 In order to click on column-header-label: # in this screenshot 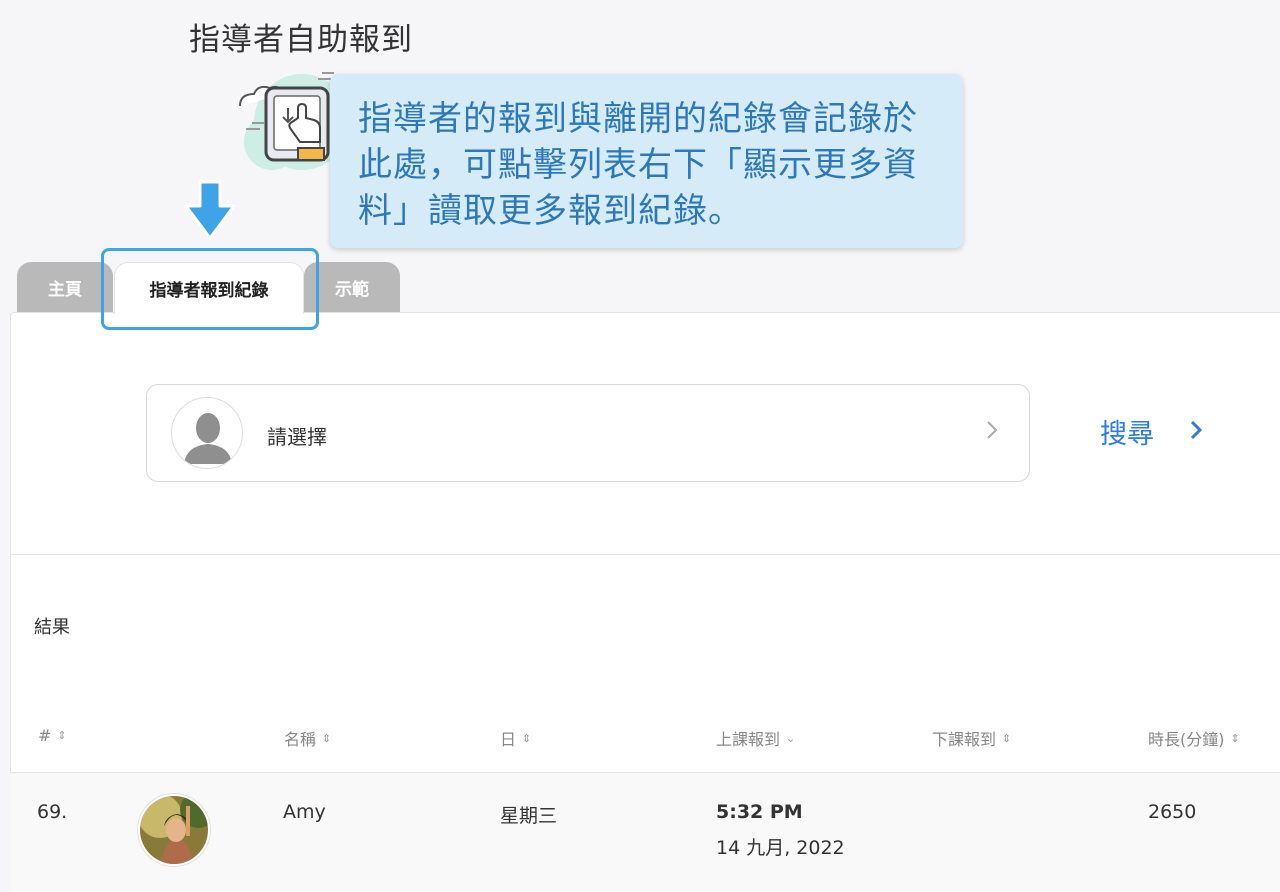, I will do `click(45, 735)`.